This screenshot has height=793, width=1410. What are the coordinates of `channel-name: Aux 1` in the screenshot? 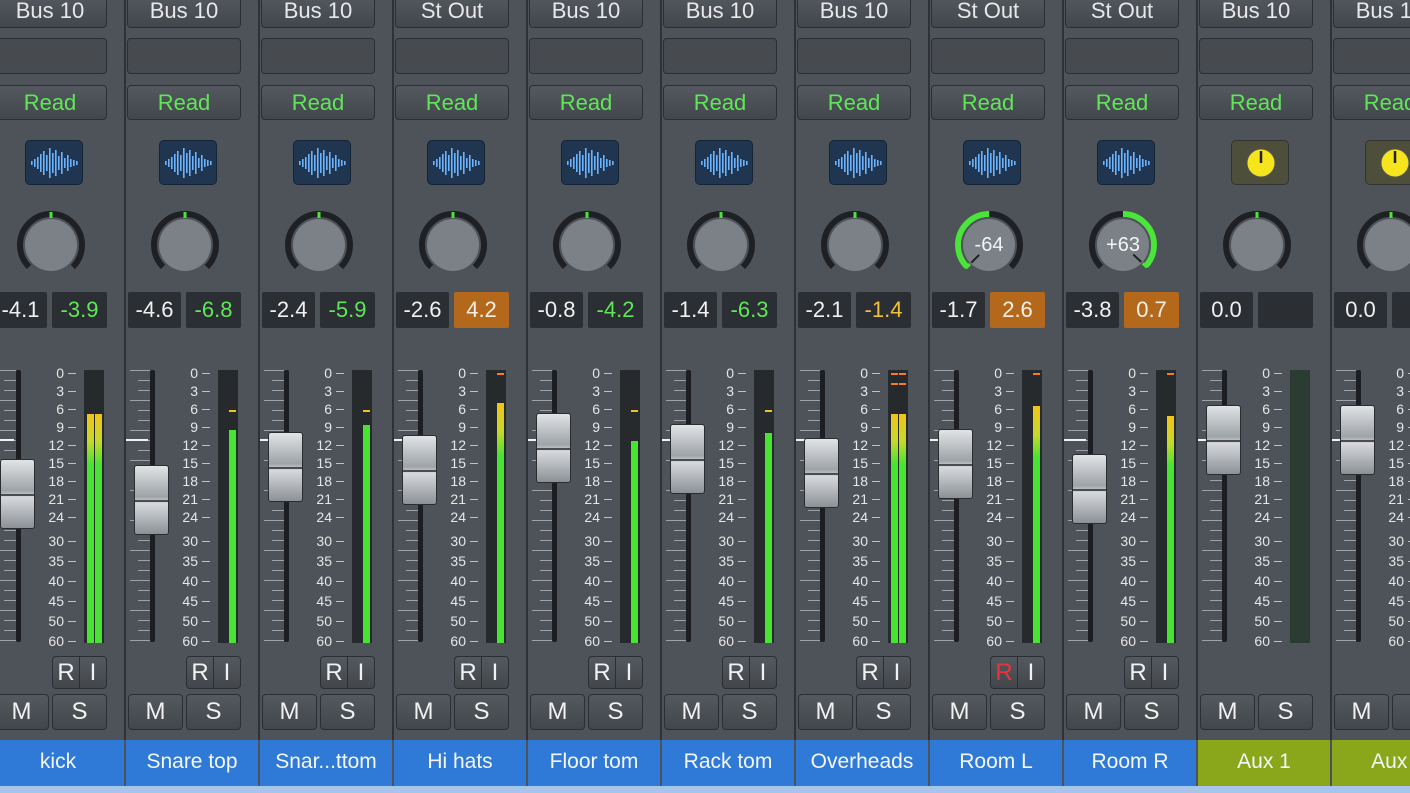 It's located at (1264, 763).